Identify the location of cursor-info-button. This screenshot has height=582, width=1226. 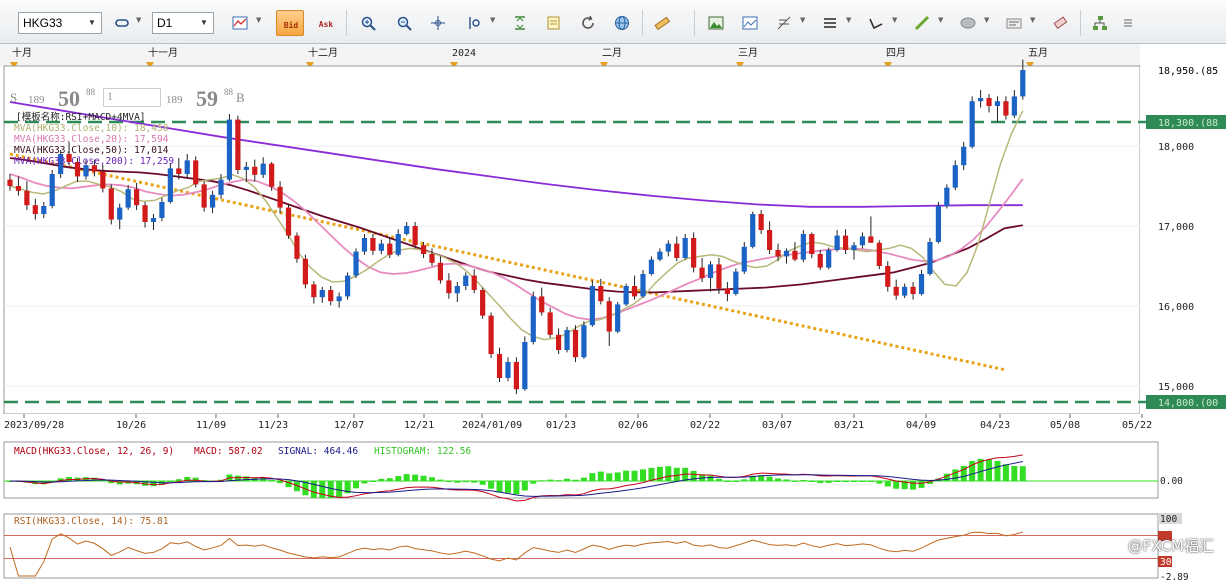
(474, 23).